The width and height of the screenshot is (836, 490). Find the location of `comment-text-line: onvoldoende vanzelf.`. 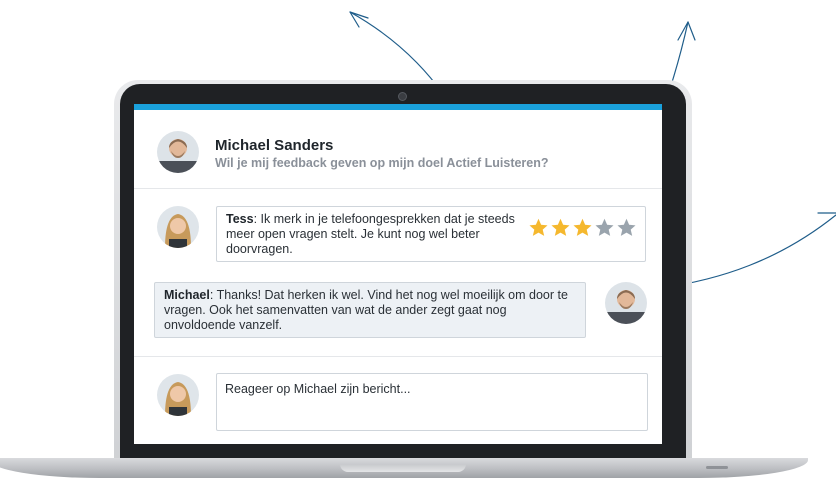

comment-text-line: onvoldoende vanzelf. is located at coordinates (223, 325).